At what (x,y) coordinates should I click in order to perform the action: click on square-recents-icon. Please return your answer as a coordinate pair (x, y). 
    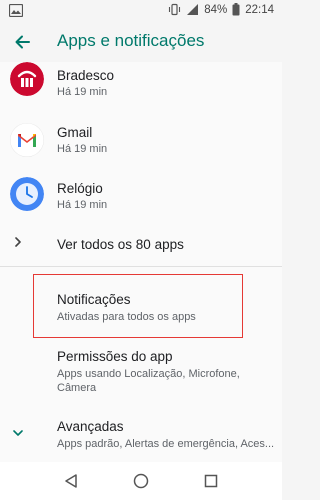
    Looking at the image, I should click on (211, 481).